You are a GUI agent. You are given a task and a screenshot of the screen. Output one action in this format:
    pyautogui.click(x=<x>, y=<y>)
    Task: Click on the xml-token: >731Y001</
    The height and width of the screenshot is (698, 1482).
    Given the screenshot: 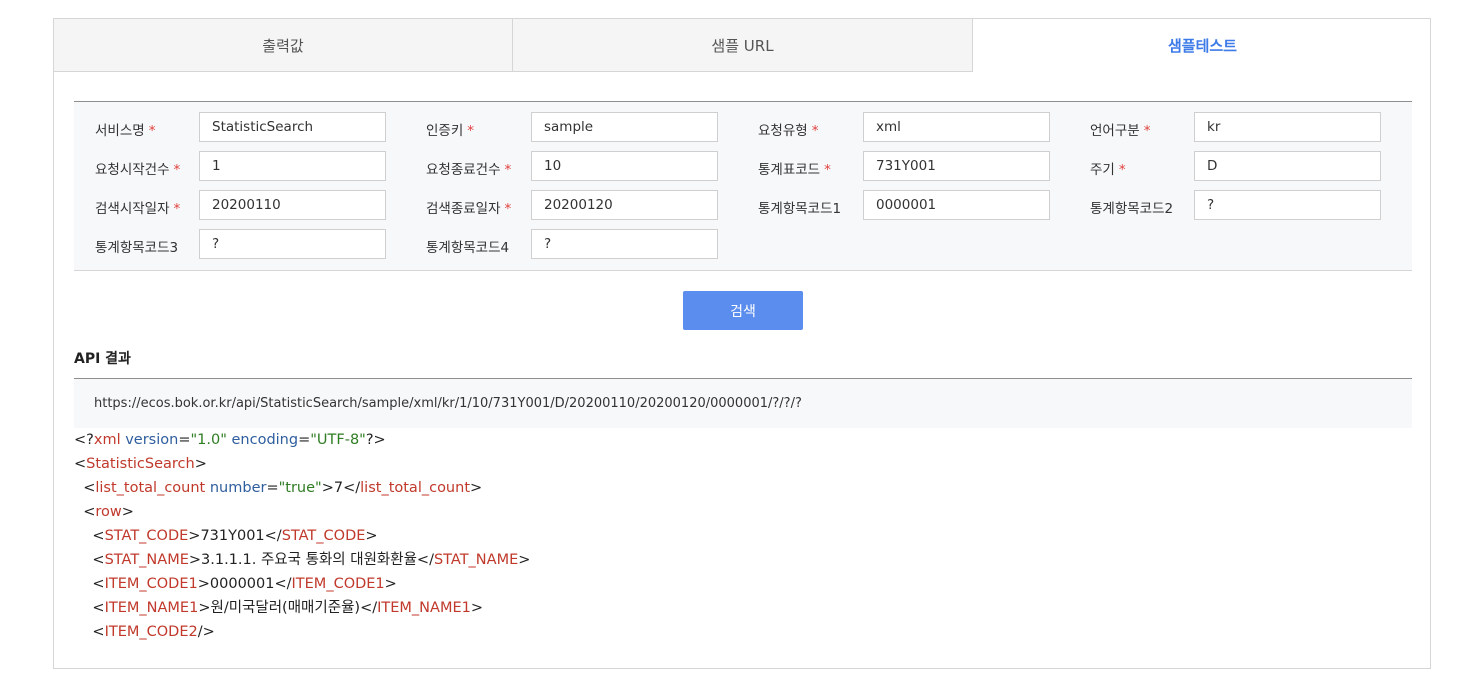 What is the action you would take?
    pyautogui.click(x=235, y=536)
    